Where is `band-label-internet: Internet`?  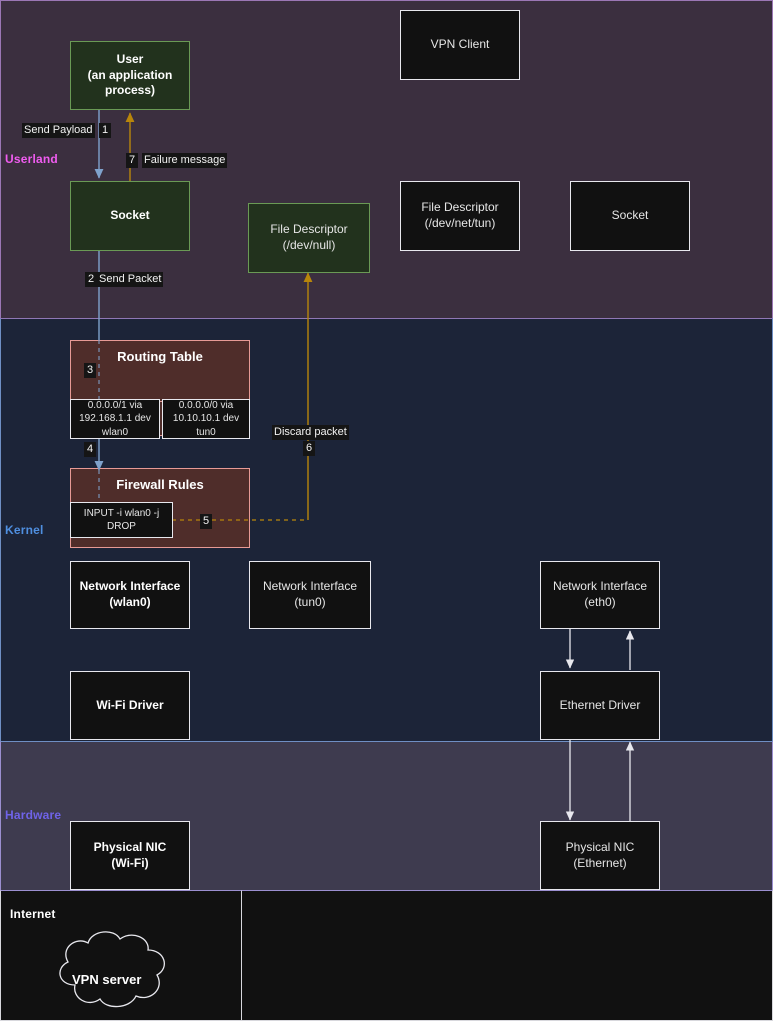 band-label-internet: Internet is located at coordinates (33, 914).